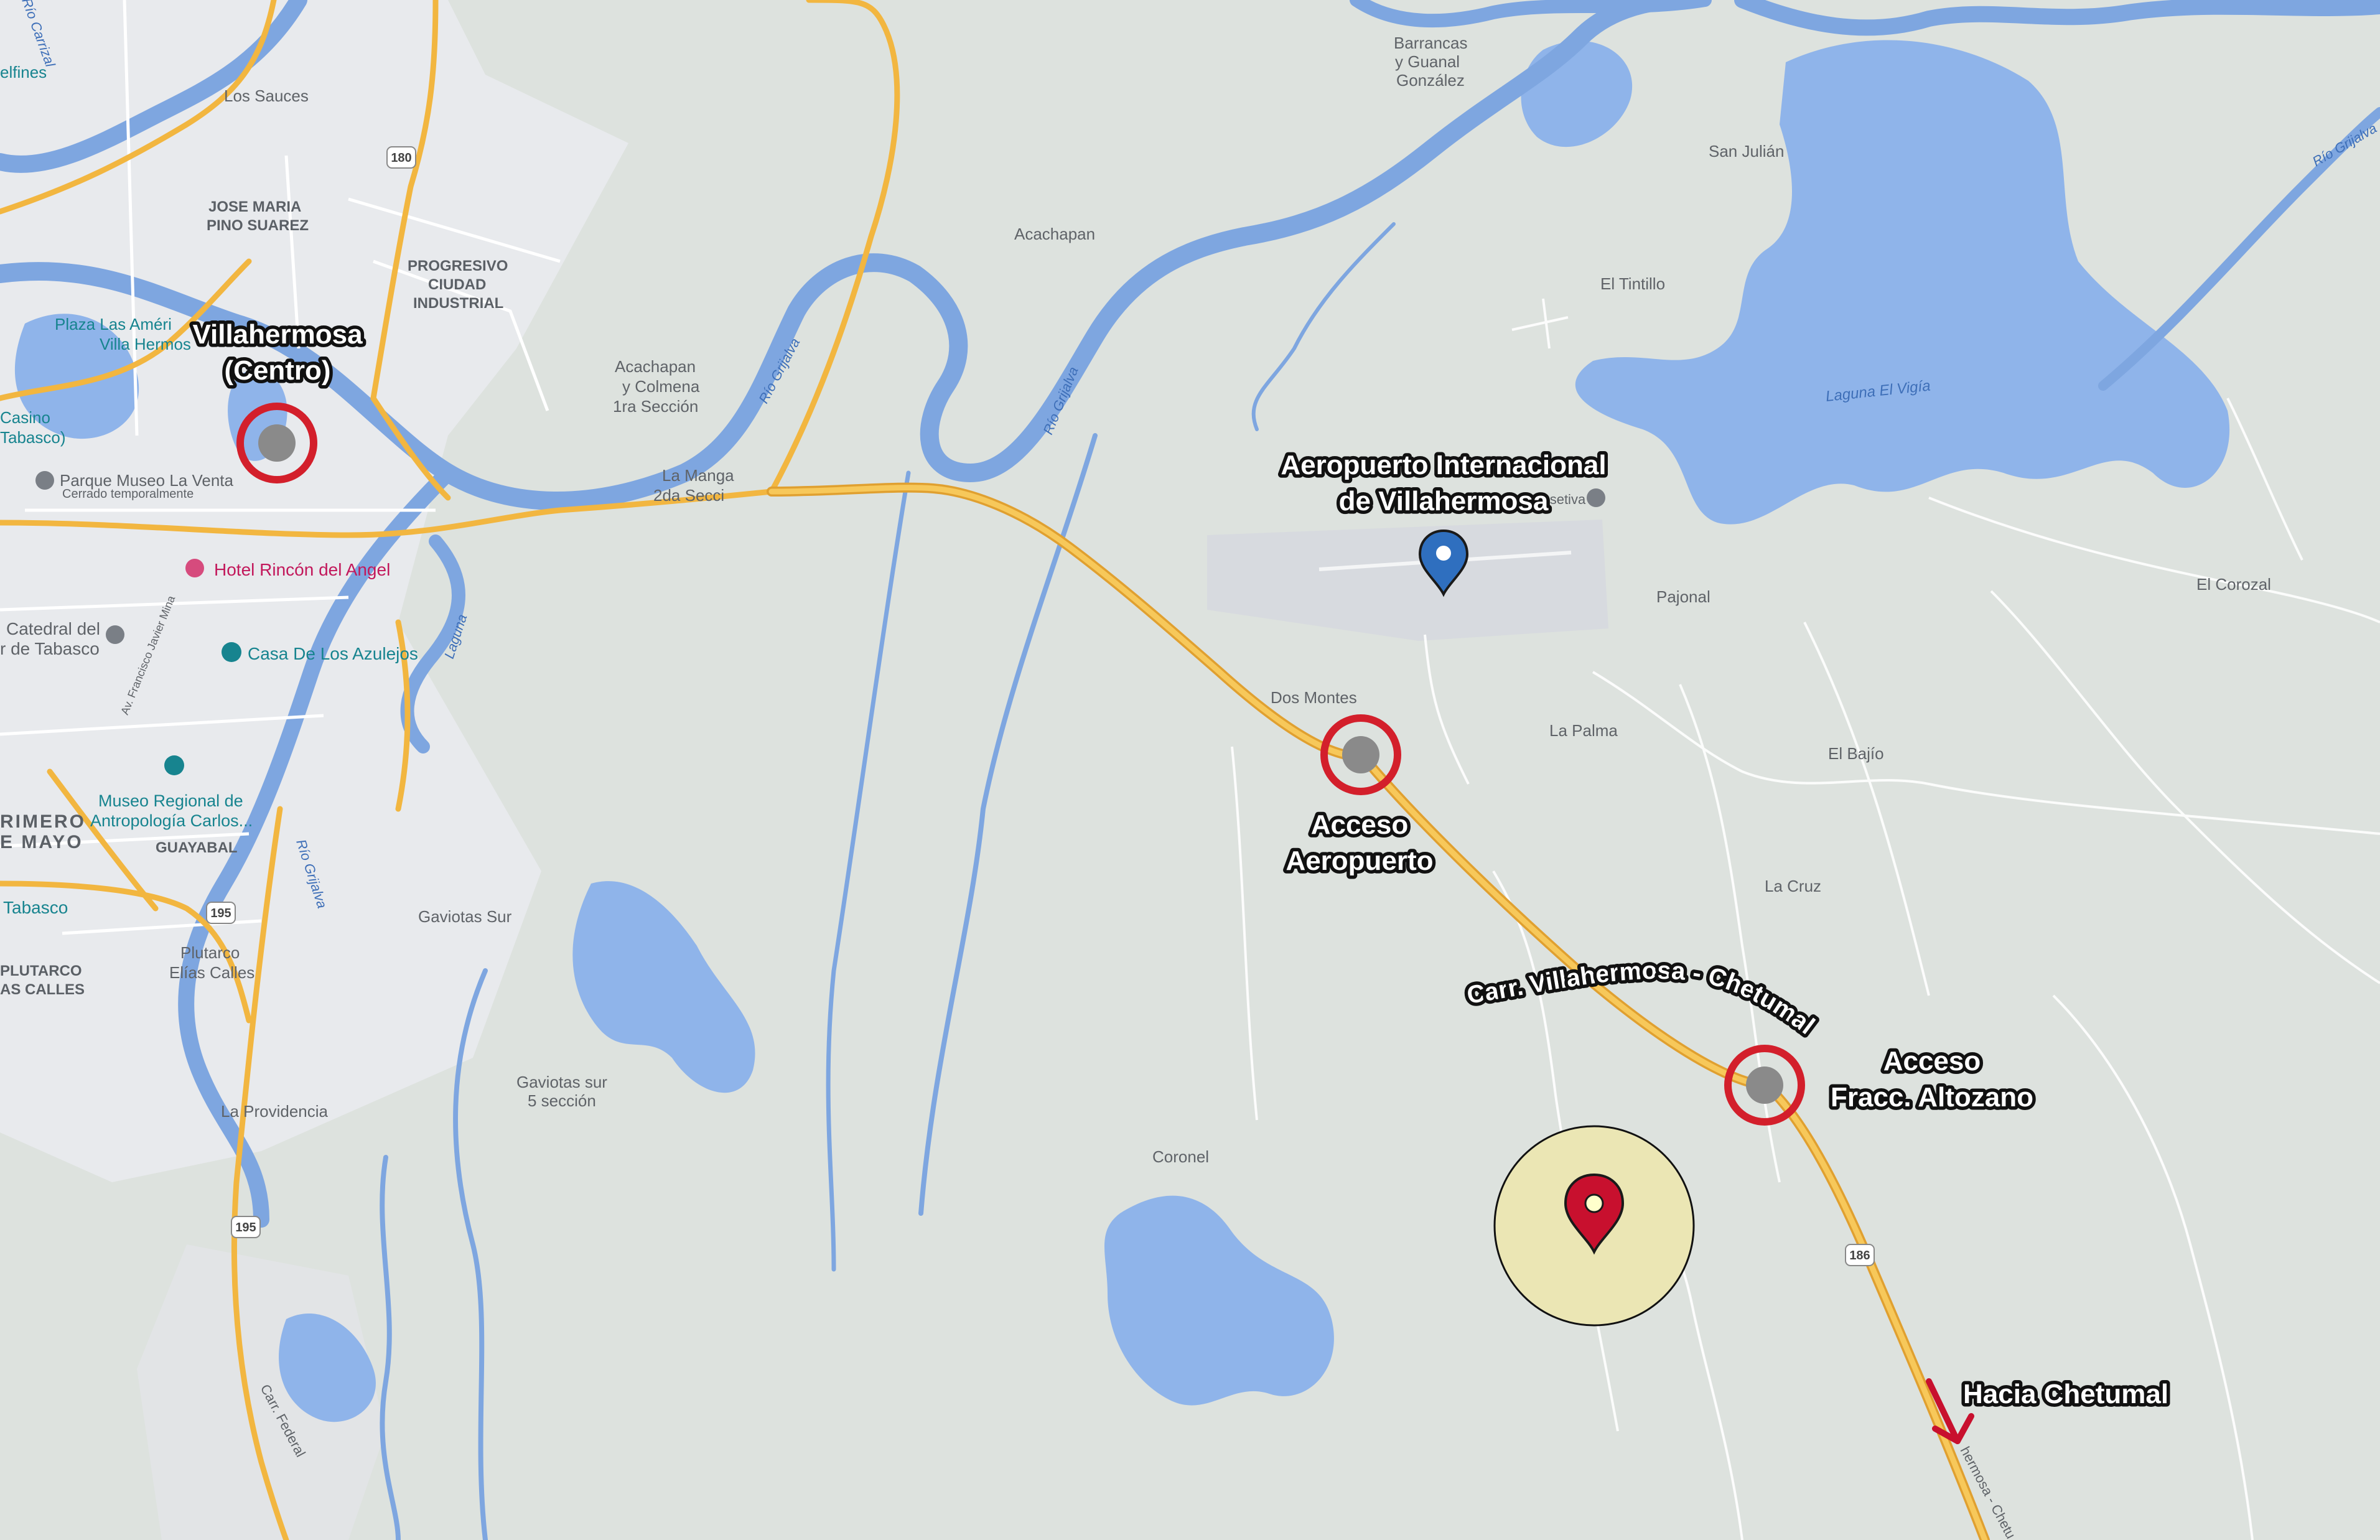 The image size is (2380, 1540). What do you see at coordinates (128, 494) in the screenshot?
I see `place-label-cerrado: Cerrado temporalmente` at bounding box center [128, 494].